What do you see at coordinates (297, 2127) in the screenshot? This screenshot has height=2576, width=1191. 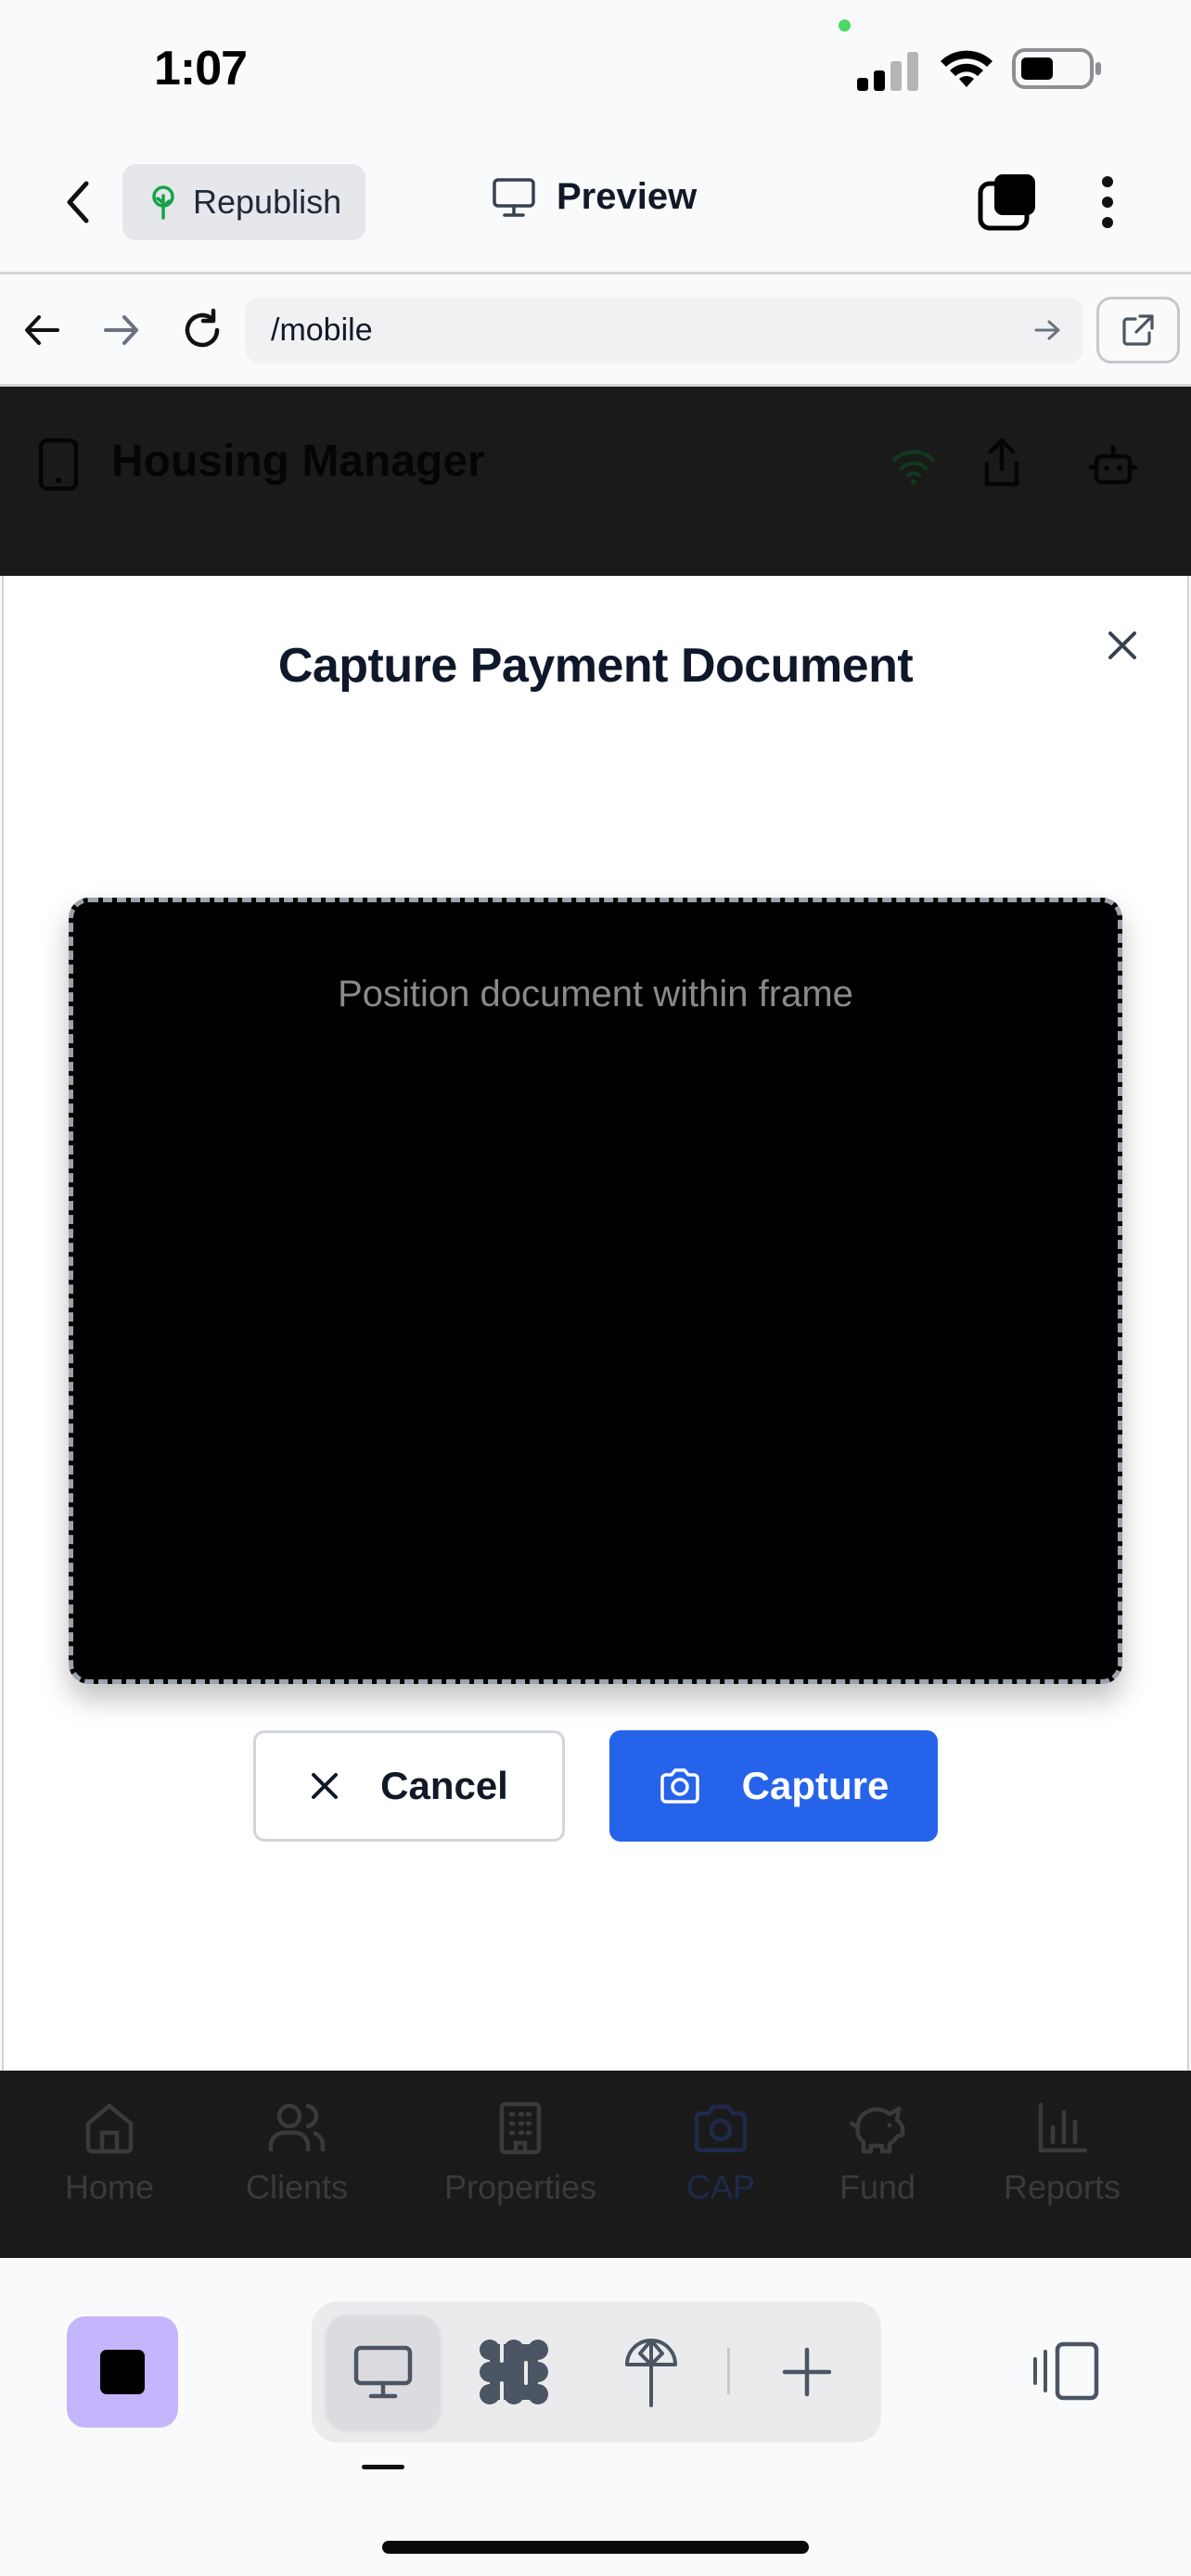 I see `users-icon` at bounding box center [297, 2127].